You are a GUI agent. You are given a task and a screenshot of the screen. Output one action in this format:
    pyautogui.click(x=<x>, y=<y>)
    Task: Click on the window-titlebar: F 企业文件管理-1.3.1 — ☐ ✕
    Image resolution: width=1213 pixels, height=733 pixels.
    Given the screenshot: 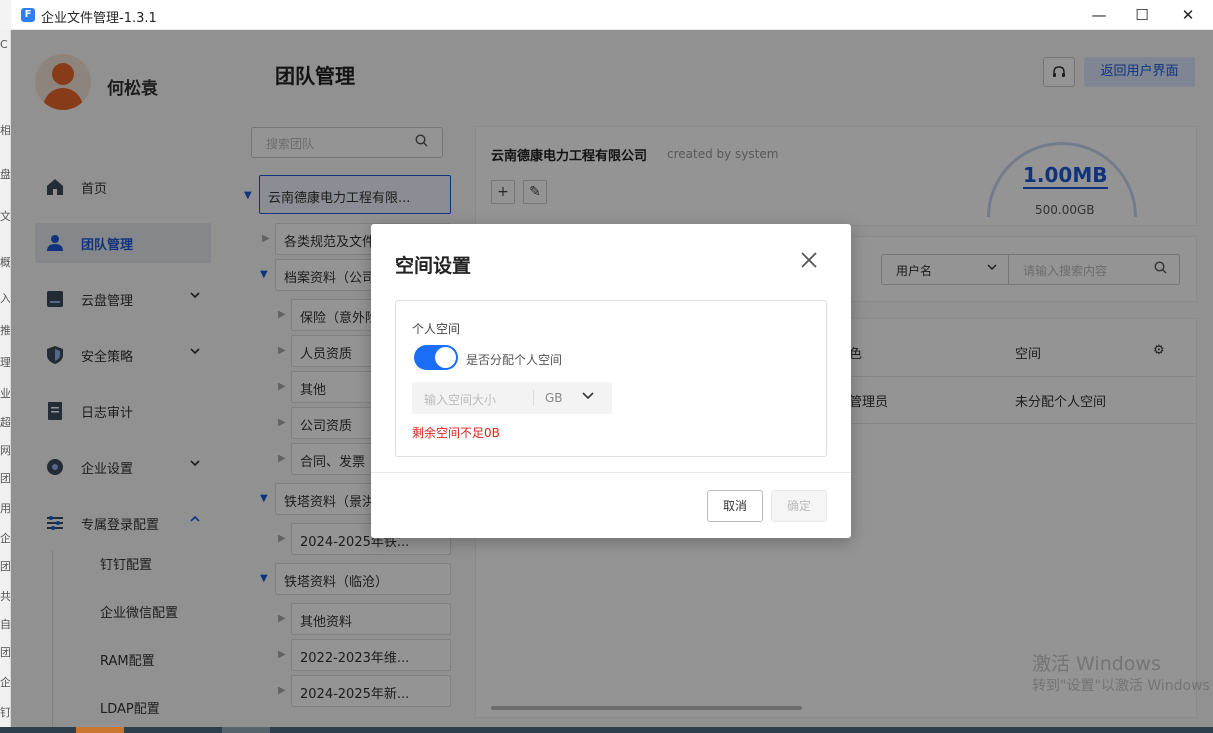 What is the action you would take?
    pyautogui.click(x=612, y=15)
    